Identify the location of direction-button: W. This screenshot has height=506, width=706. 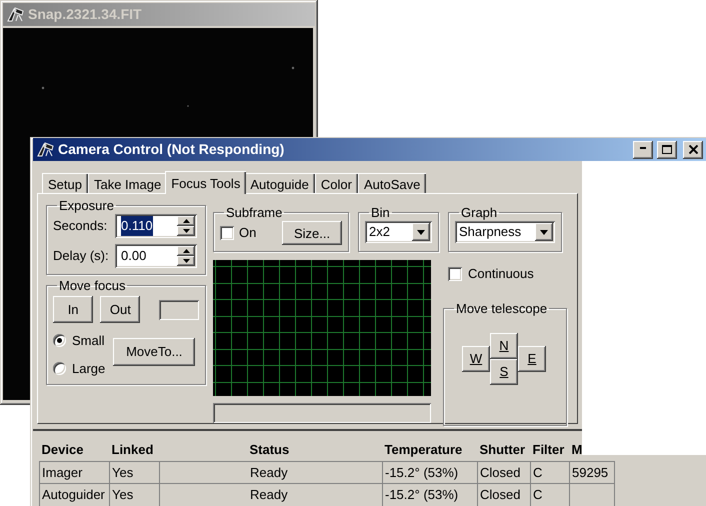
(476, 359).